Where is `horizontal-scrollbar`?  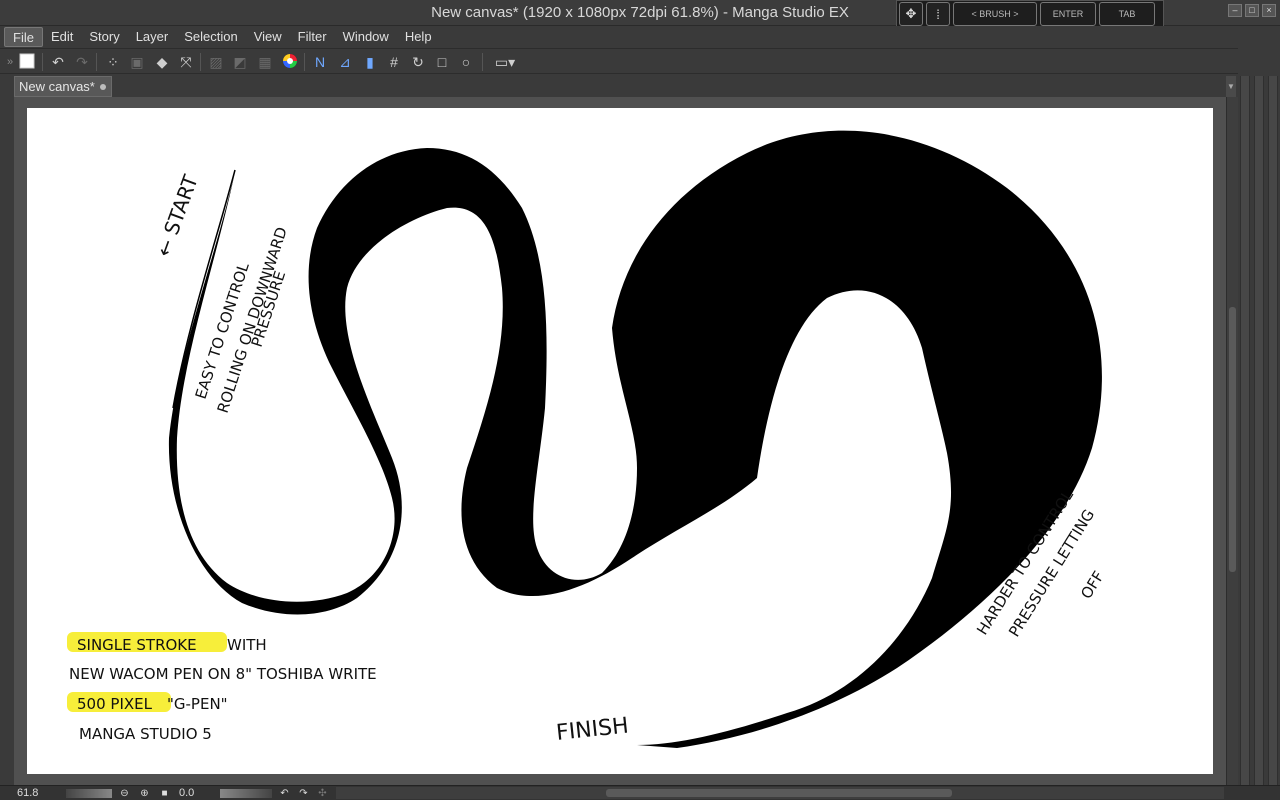
horizontal-scrollbar is located at coordinates (780, 793).